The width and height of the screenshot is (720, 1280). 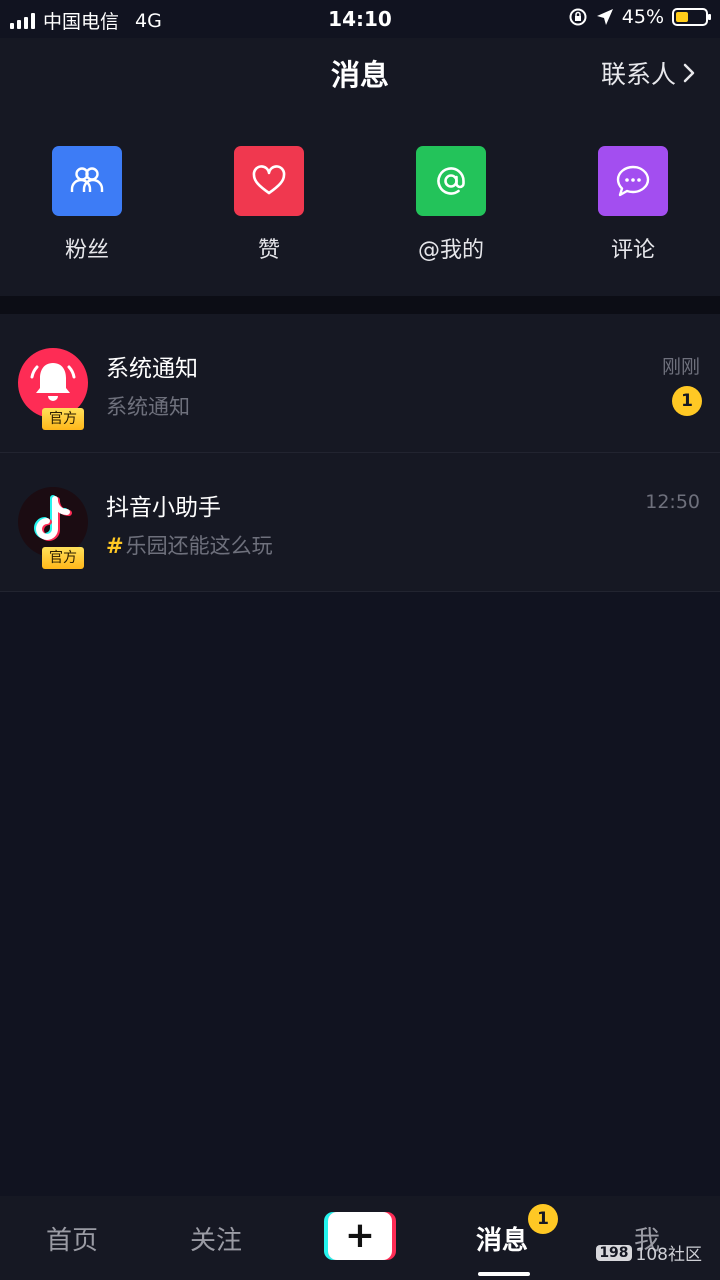 What do you see at coordinates (504, 1274) in the screenshot?
I see `active-tab-indicator` at bounding box center [504, 1274].